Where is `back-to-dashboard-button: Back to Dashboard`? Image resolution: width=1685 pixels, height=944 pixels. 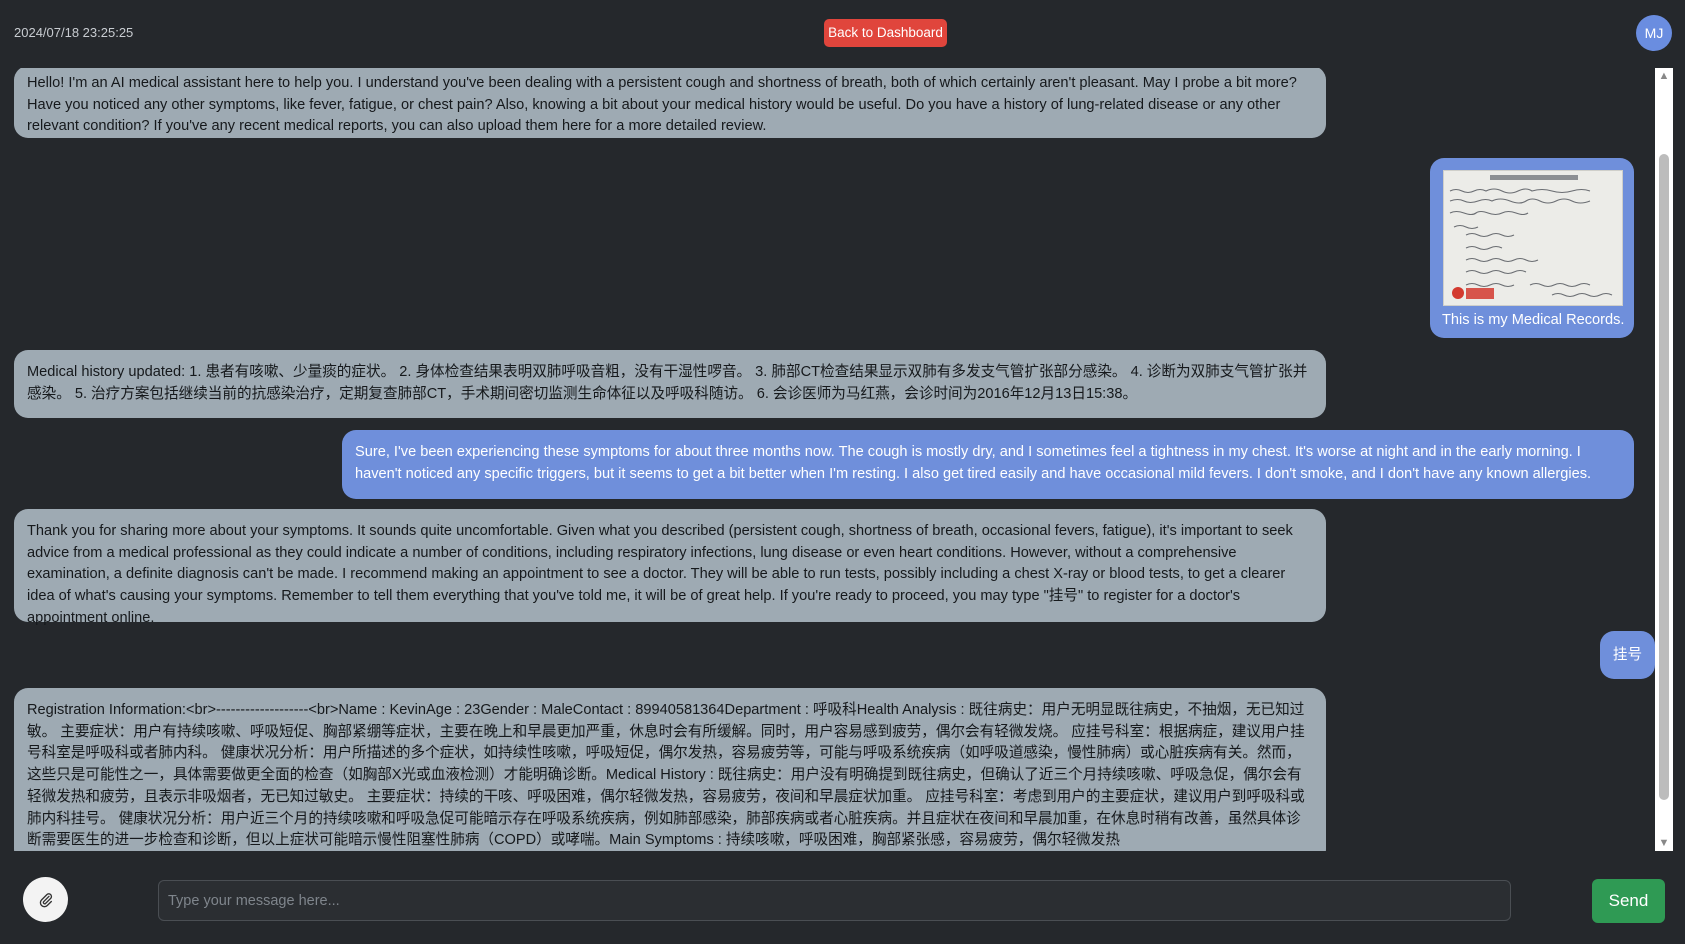 back-to-dashboard-button: Back to Dashboard is located at coordinates (885, 33).